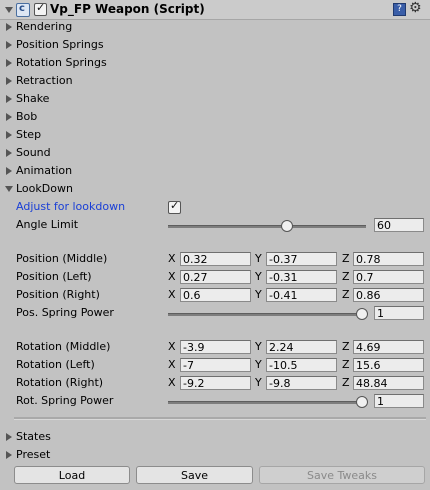  I want to click on load-button: Load, so click(72, 475).